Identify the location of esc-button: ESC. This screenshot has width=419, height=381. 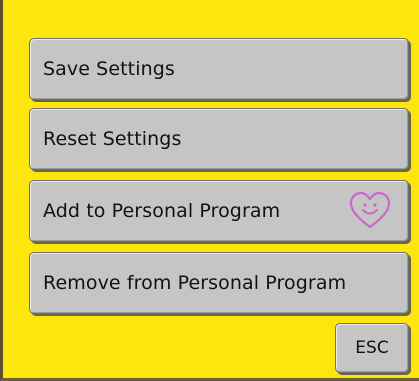
(372, 348).